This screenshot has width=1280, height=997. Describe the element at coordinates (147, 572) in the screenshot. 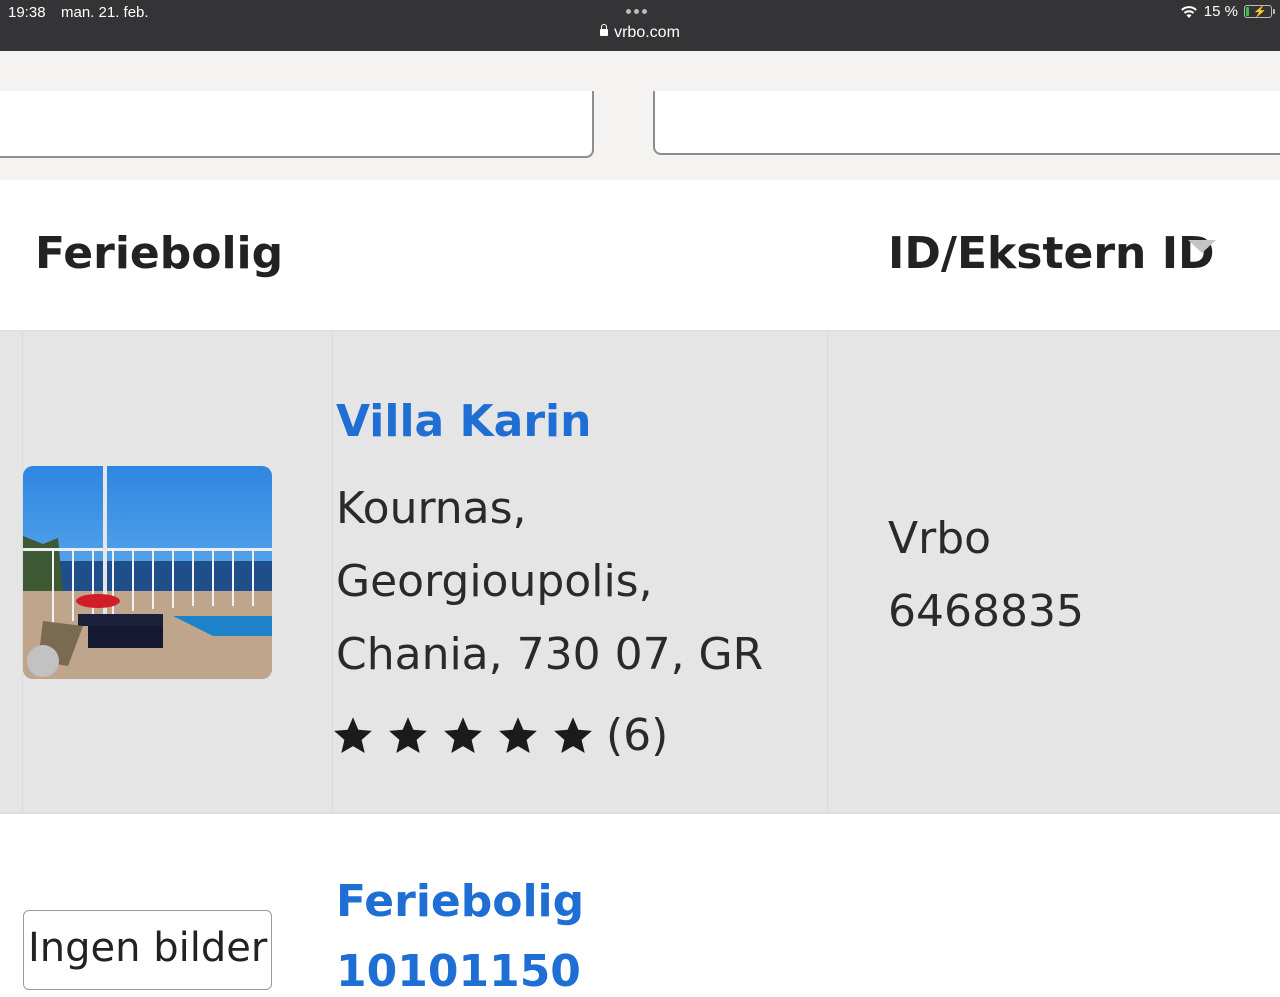

I see `property-thumbnail` at that location.